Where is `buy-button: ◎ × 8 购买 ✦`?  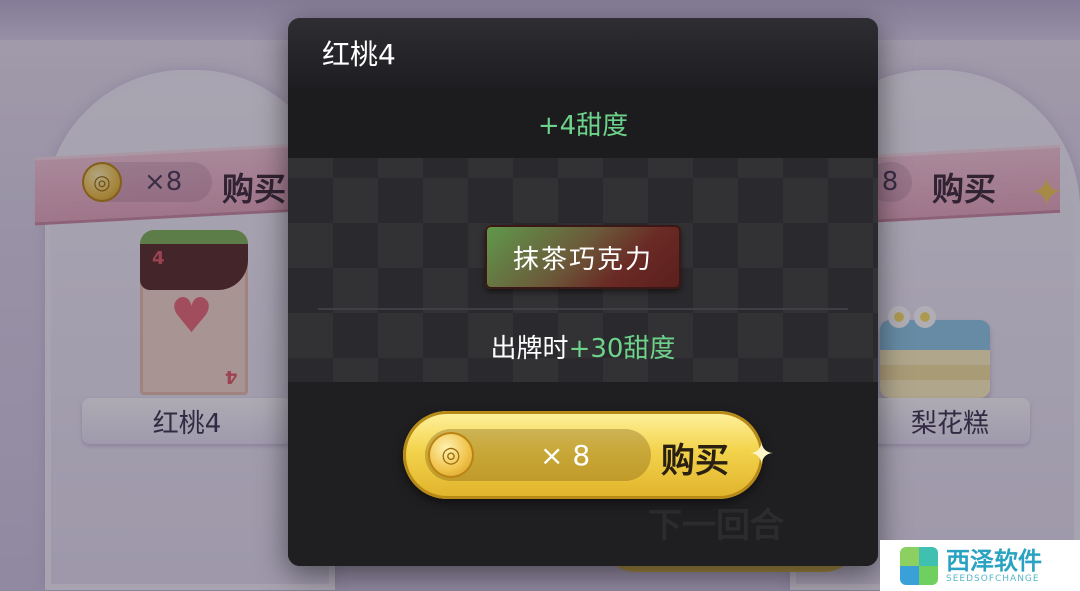 buy-button: ◎ × 8 购买 ✦ is located at coordinates (588, 455).